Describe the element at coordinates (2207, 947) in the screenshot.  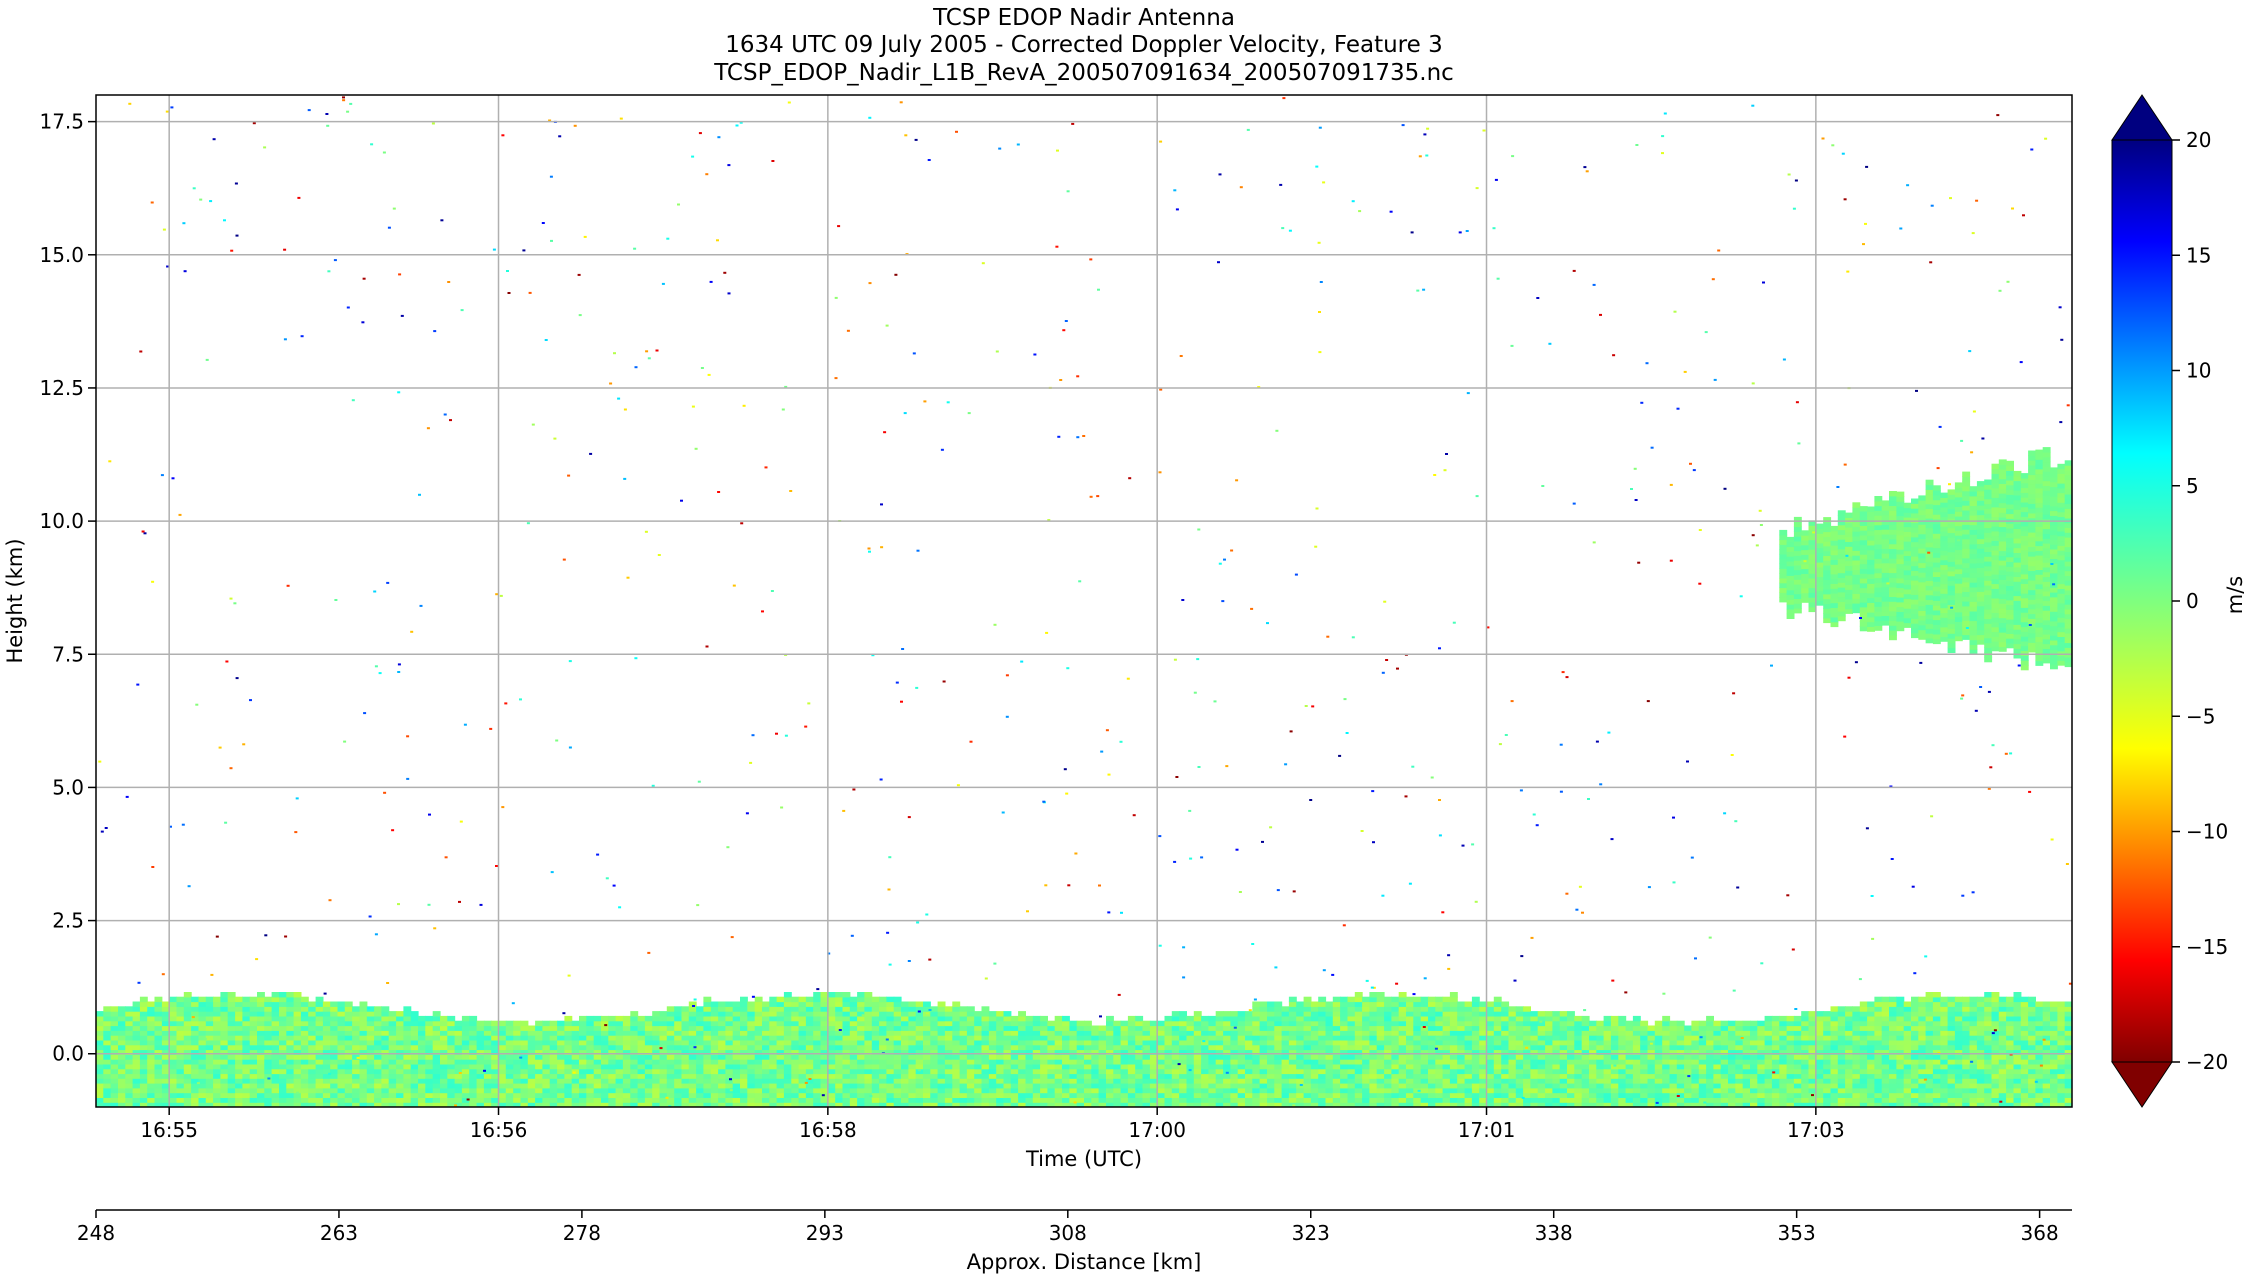
I see `colorbar-tick-label: −15` at that location.